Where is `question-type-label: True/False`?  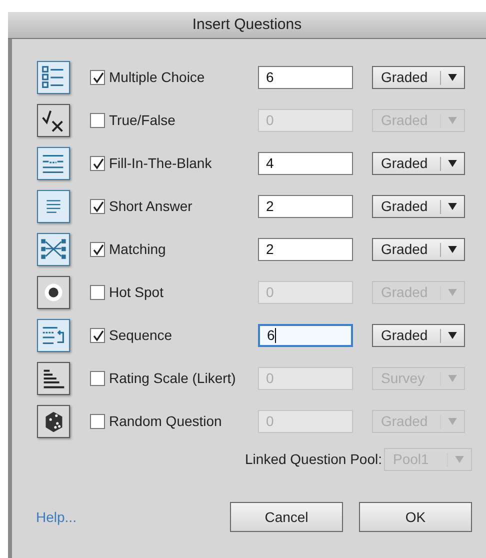 question-type-label: True/False is located at coordinates (142, 120).